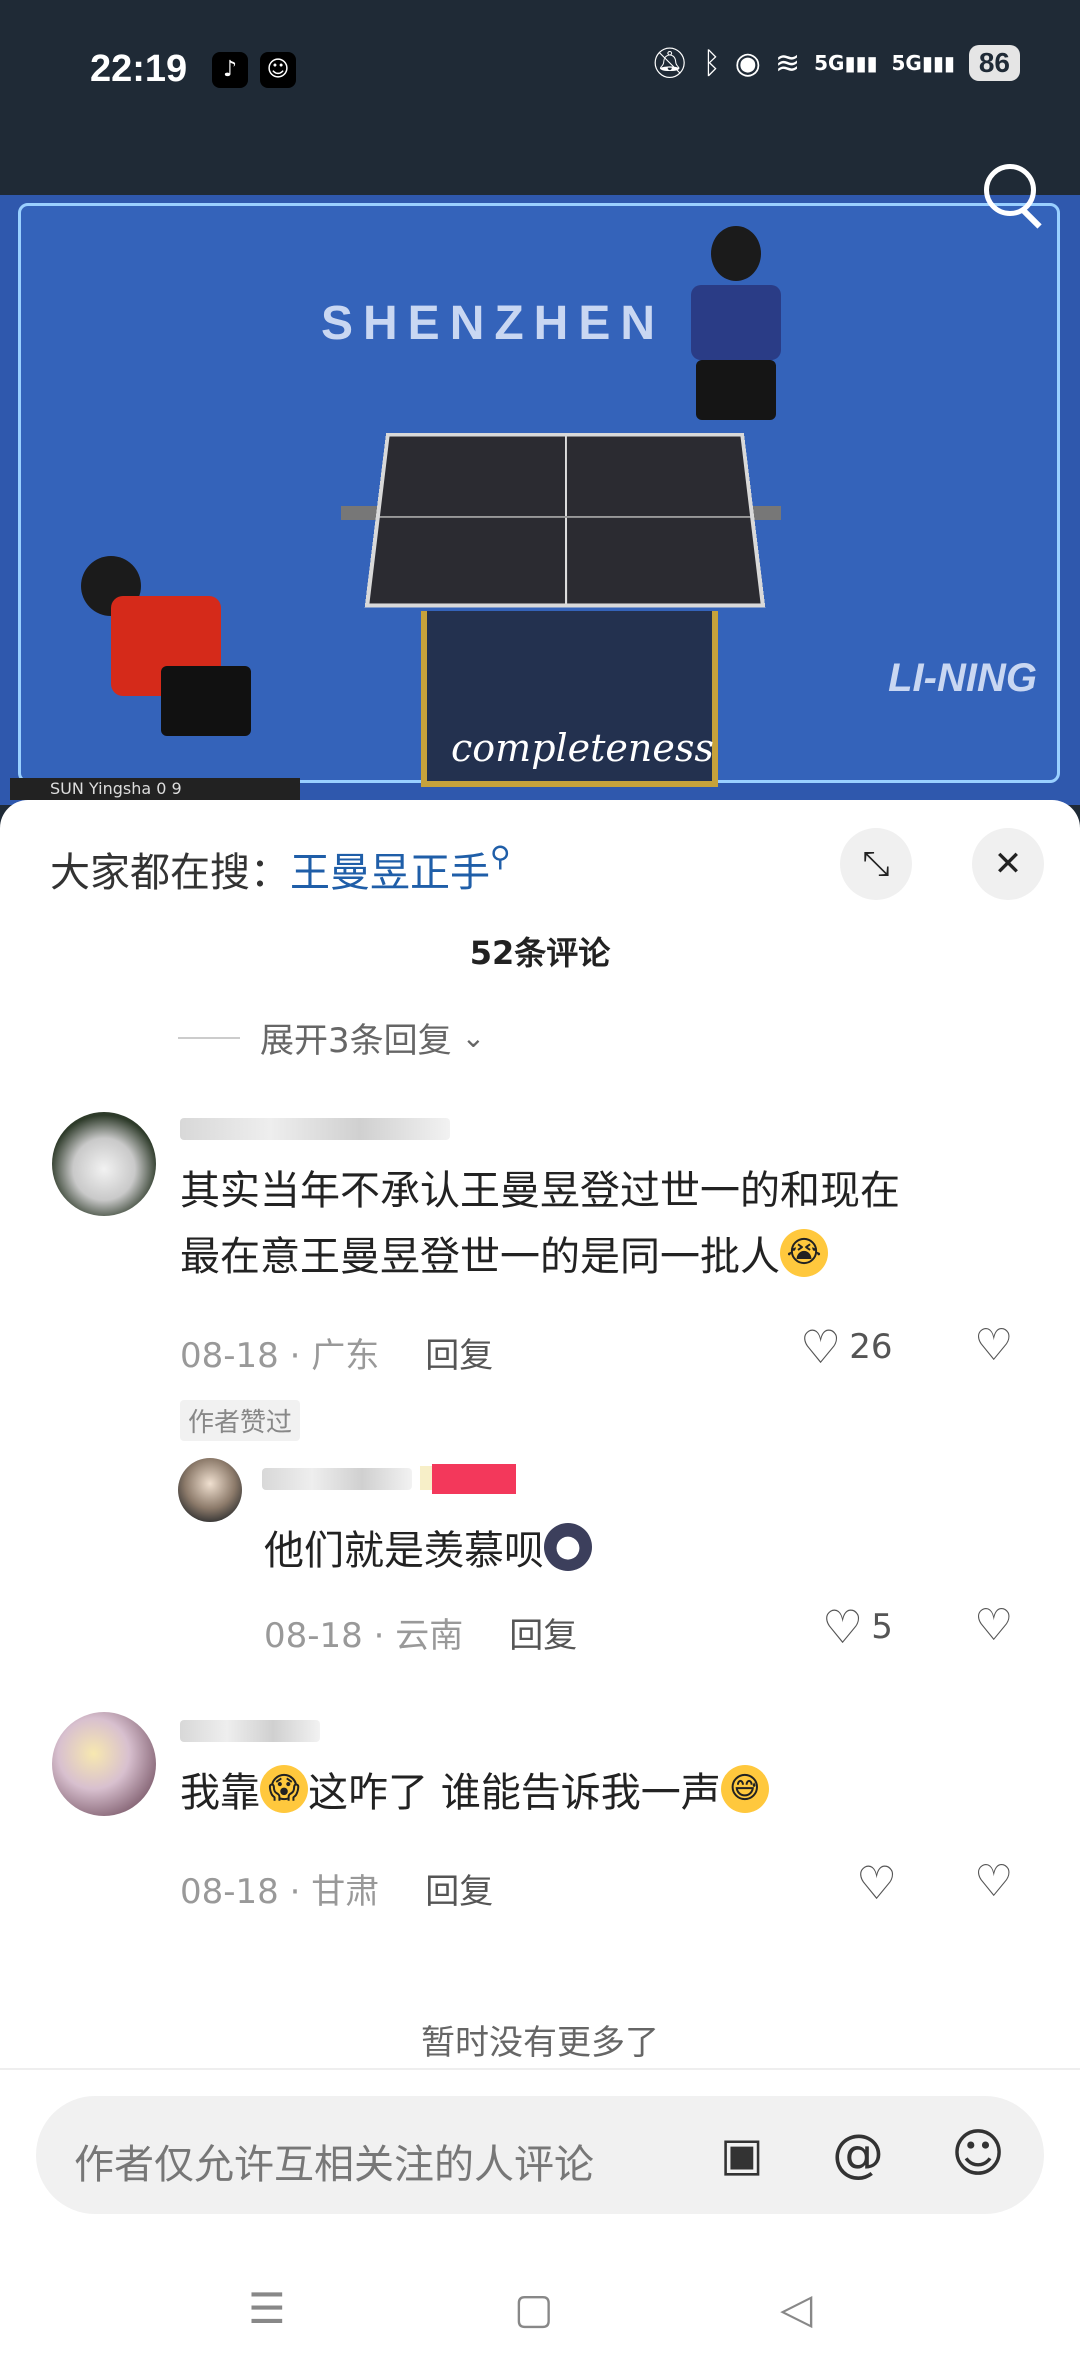  Describe the element at coordinates (736, 326) in the screenshot. I see `player-blue` at that location.